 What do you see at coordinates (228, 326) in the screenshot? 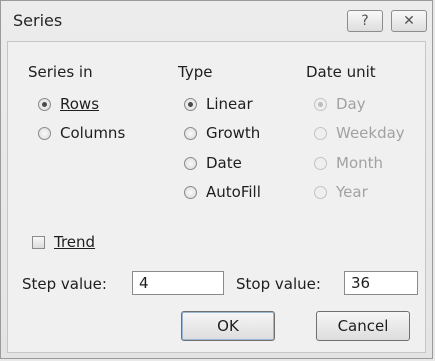
I see `ok-button: OK` at bounding box center [228, 326].